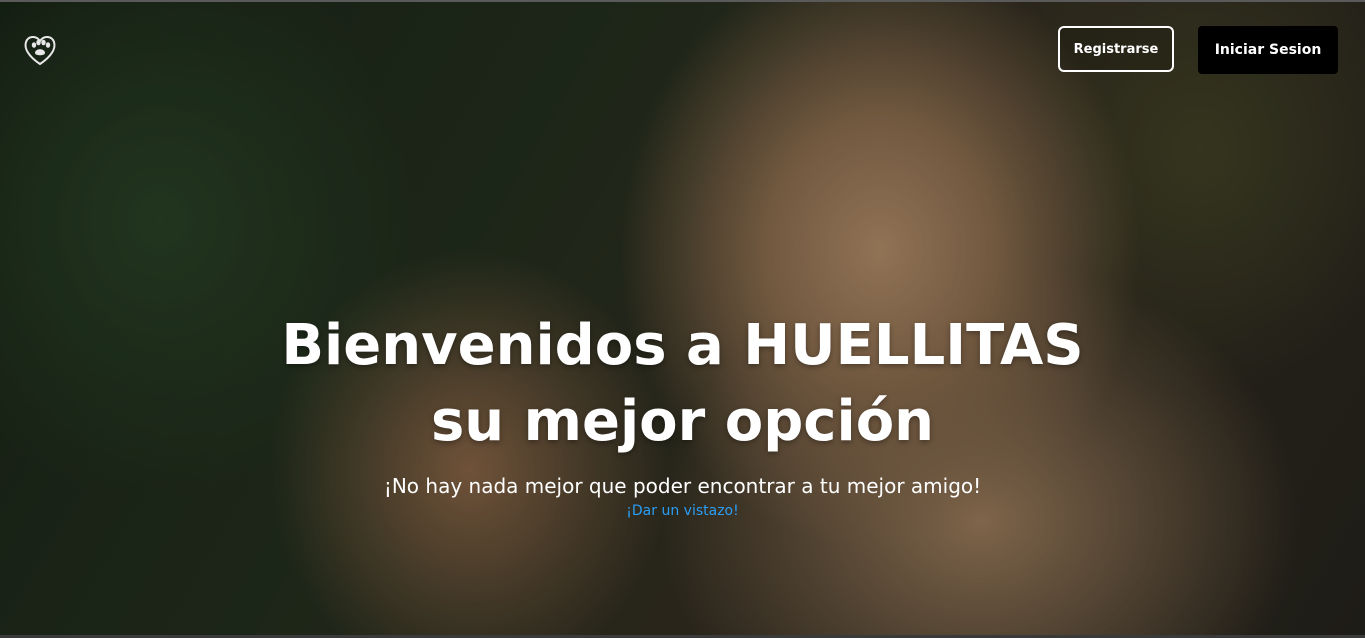 The image size is (1365, 638). What do you see at coordinates (40, 50) in the screenshot?
I see `paw-heart-icon` at bounding box center [40, 50].